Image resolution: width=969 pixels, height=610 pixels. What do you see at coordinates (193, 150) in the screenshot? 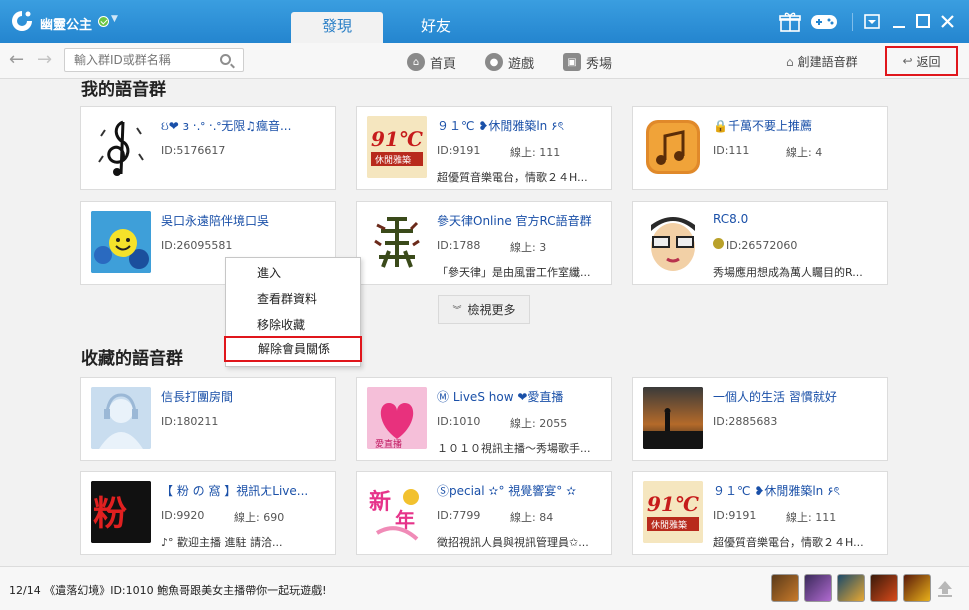
I see `group-id: ID:5176617` at bounding box center [193, 150].